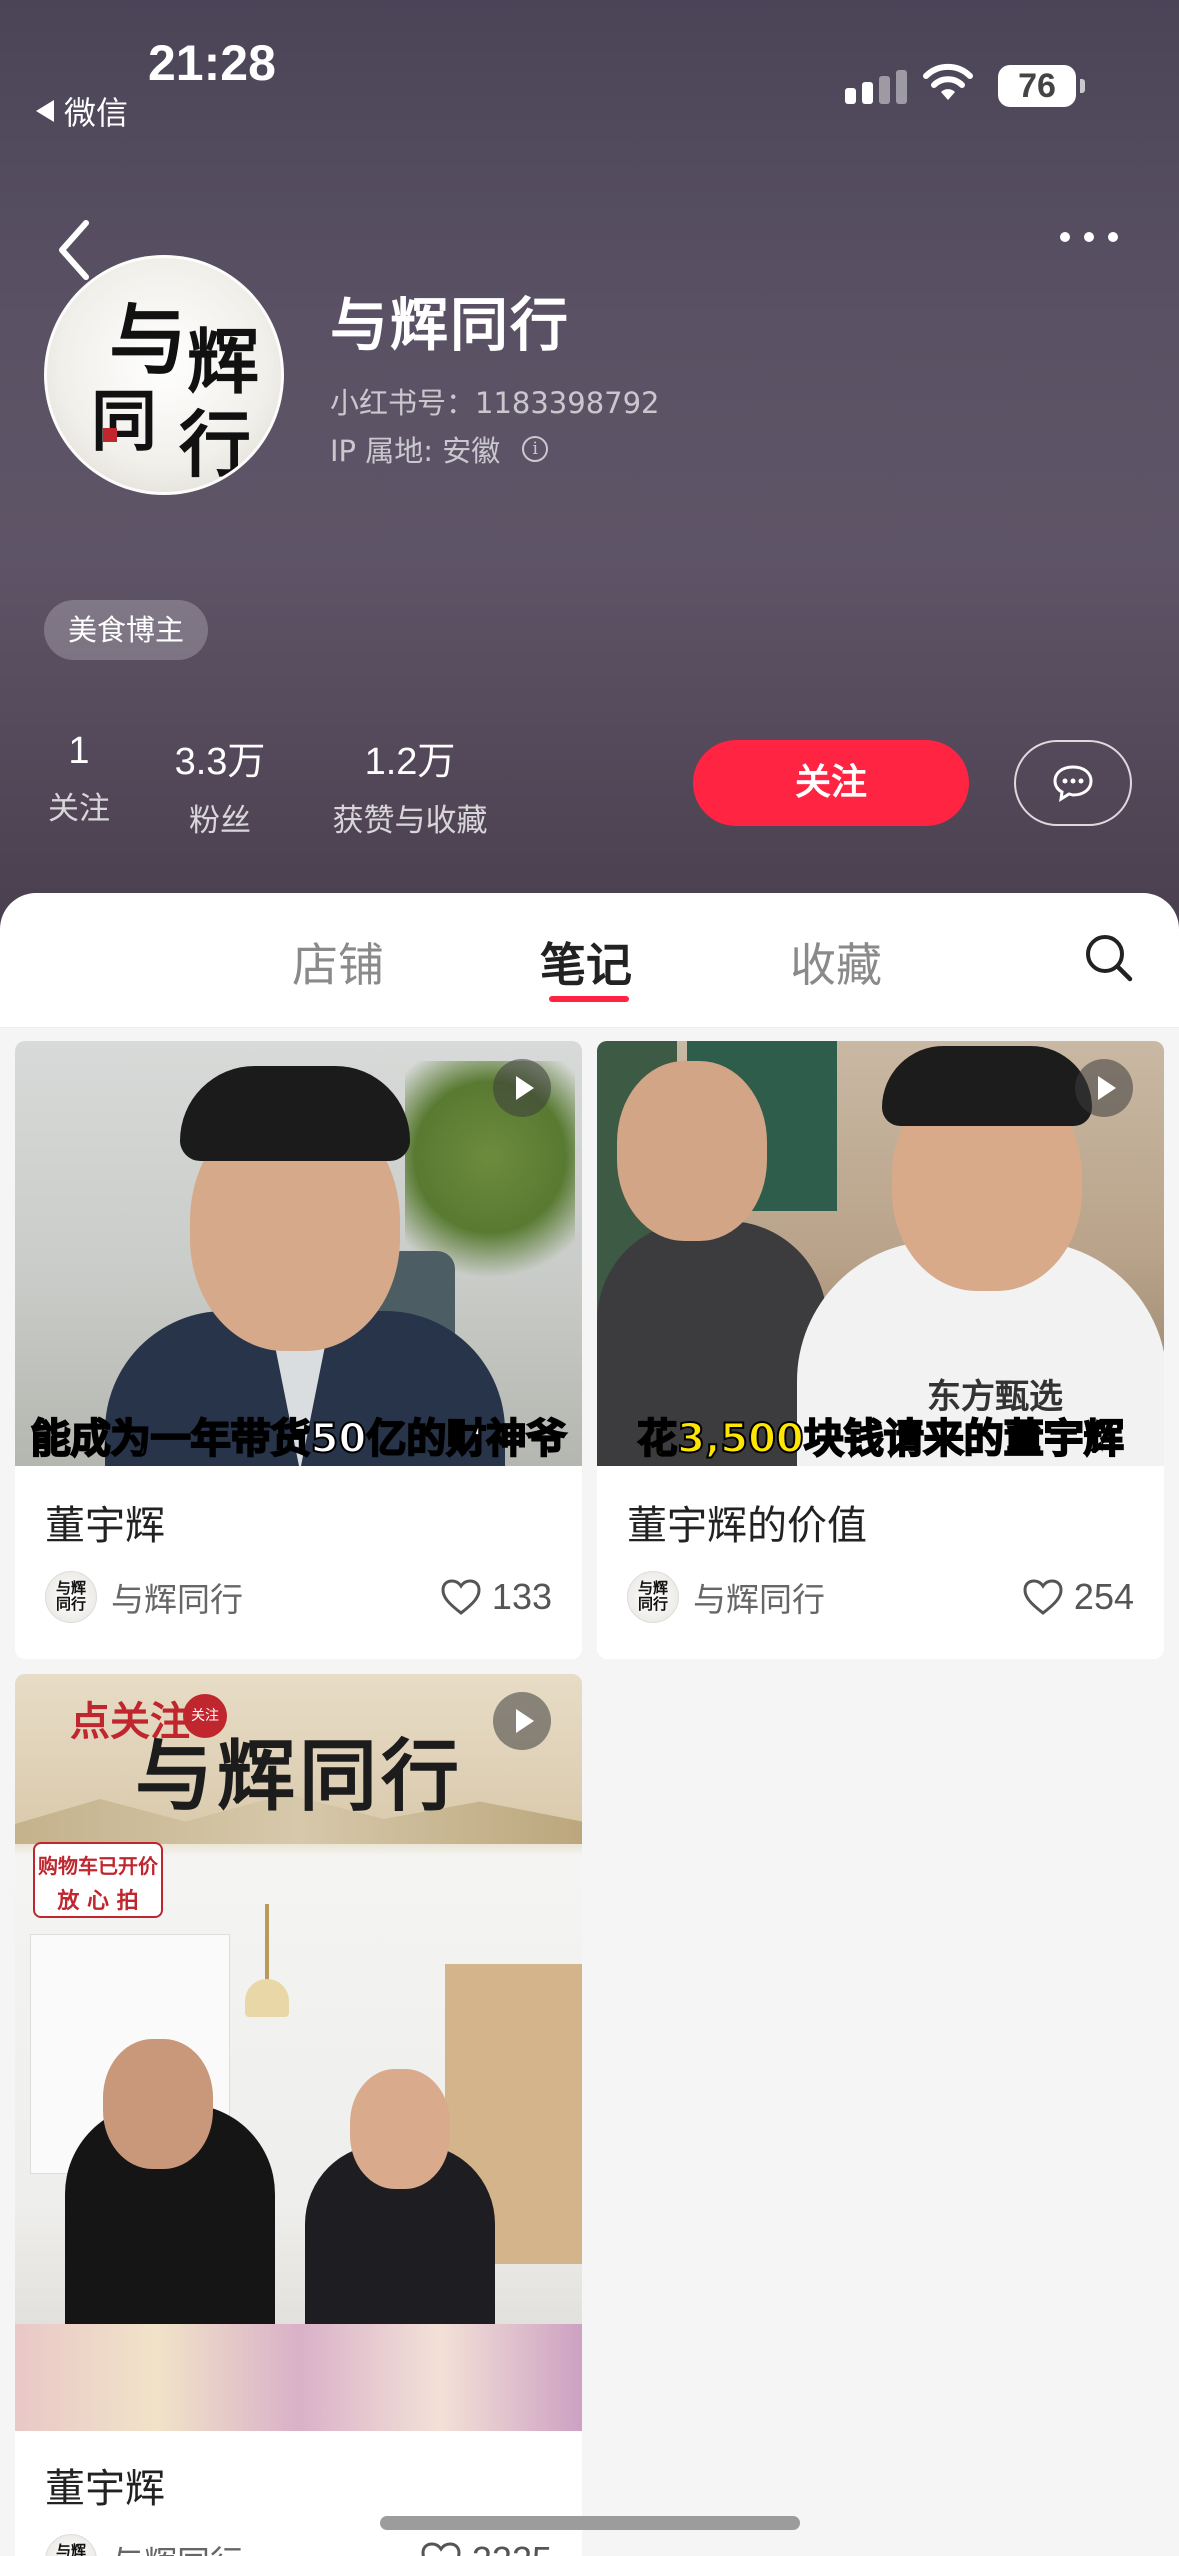  I want to click on tab-notes: 笔记, so click(586, 962).